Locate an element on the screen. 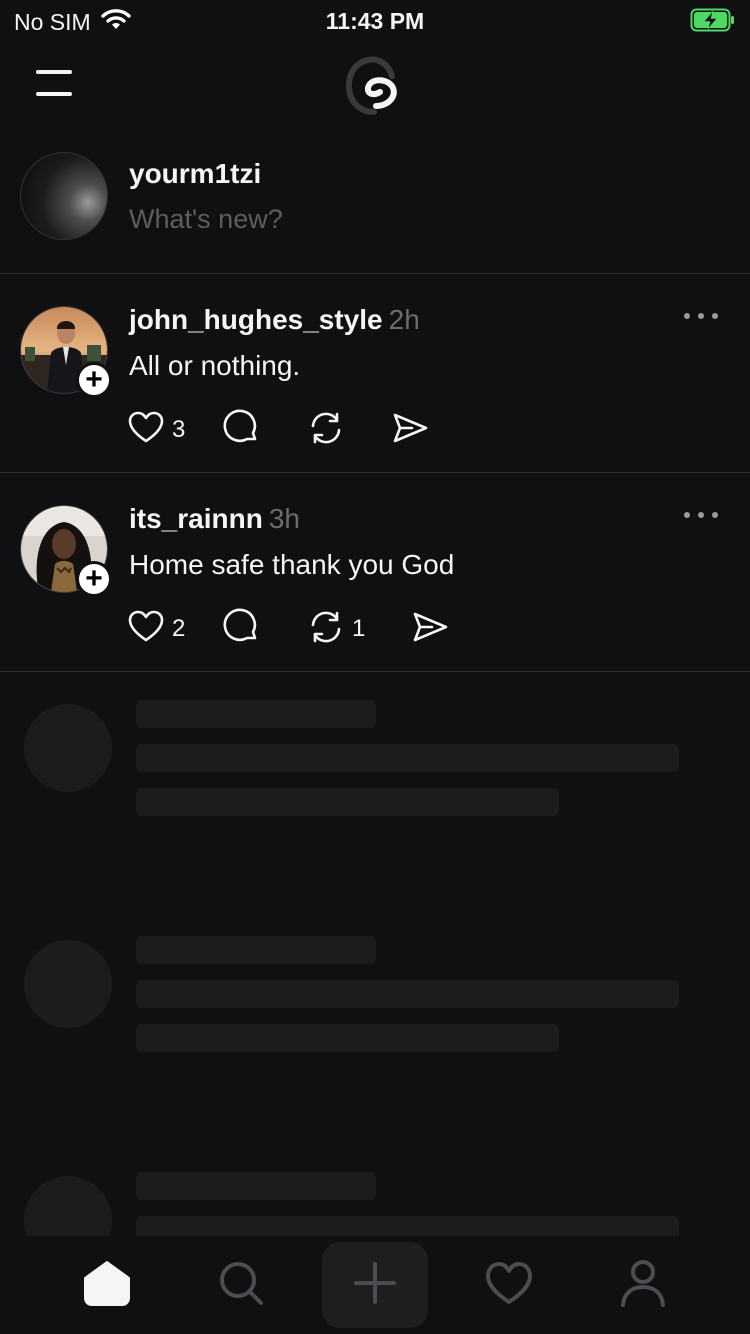 This screenshot has height=1334, width=750. new-post-composer: yourm1tzi What's new? is located at coordinates (375, 211).